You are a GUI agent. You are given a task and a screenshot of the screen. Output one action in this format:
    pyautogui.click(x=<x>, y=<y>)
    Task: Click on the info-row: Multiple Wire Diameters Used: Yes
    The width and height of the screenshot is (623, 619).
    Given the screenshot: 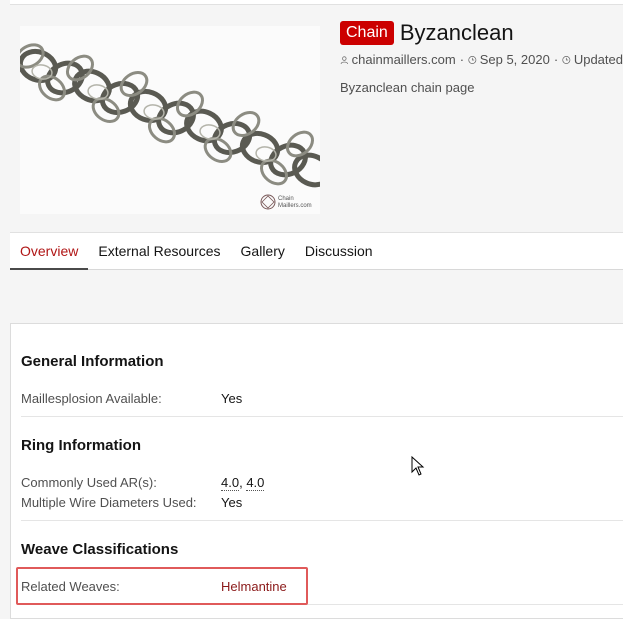 What is the action you would take?
    pyautogui.click(x=131, y=502)
    